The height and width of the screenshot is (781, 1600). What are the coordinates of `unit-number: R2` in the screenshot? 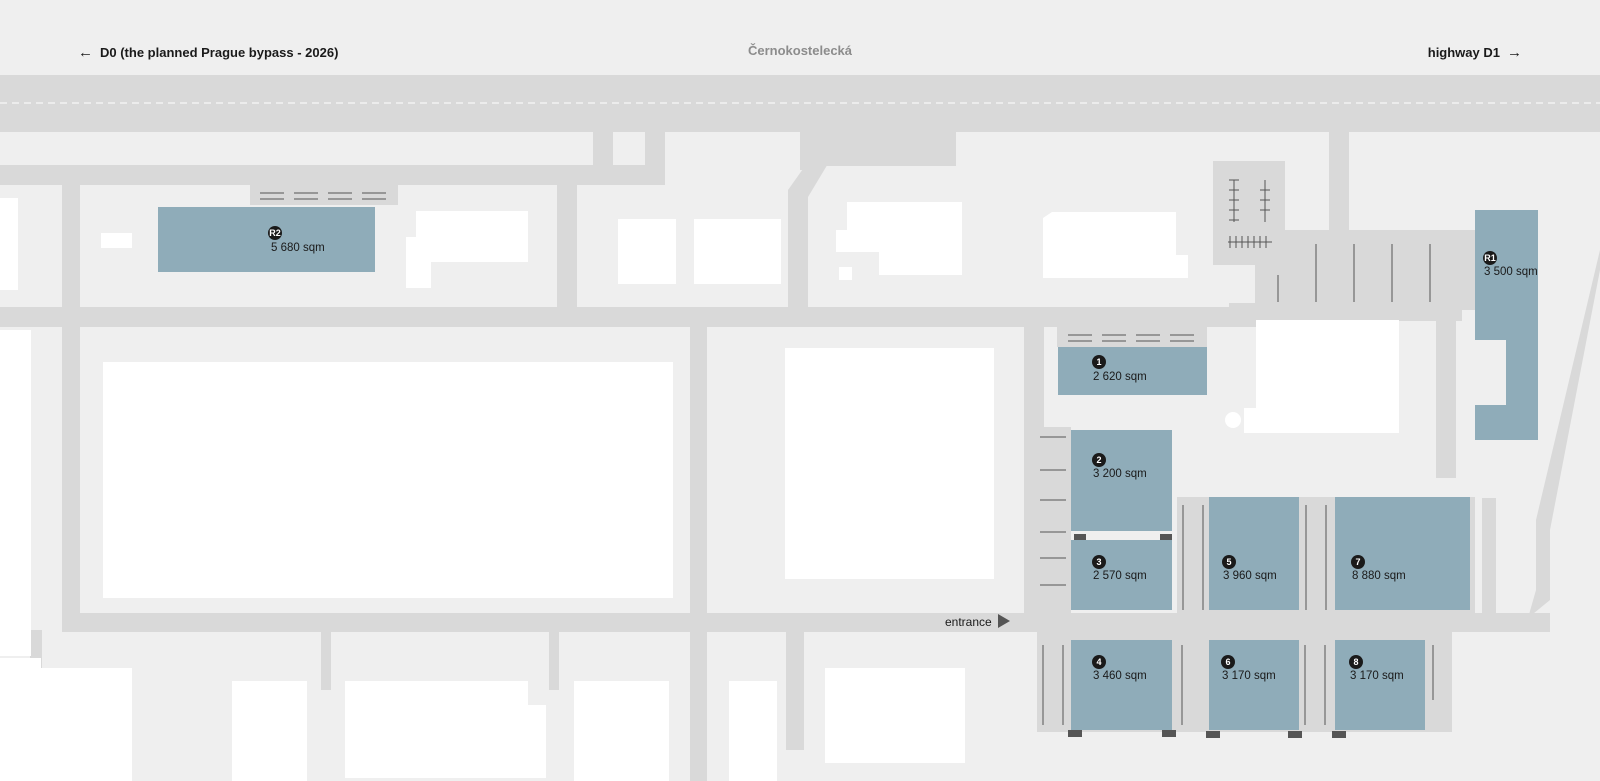 It's located at (275, 233).